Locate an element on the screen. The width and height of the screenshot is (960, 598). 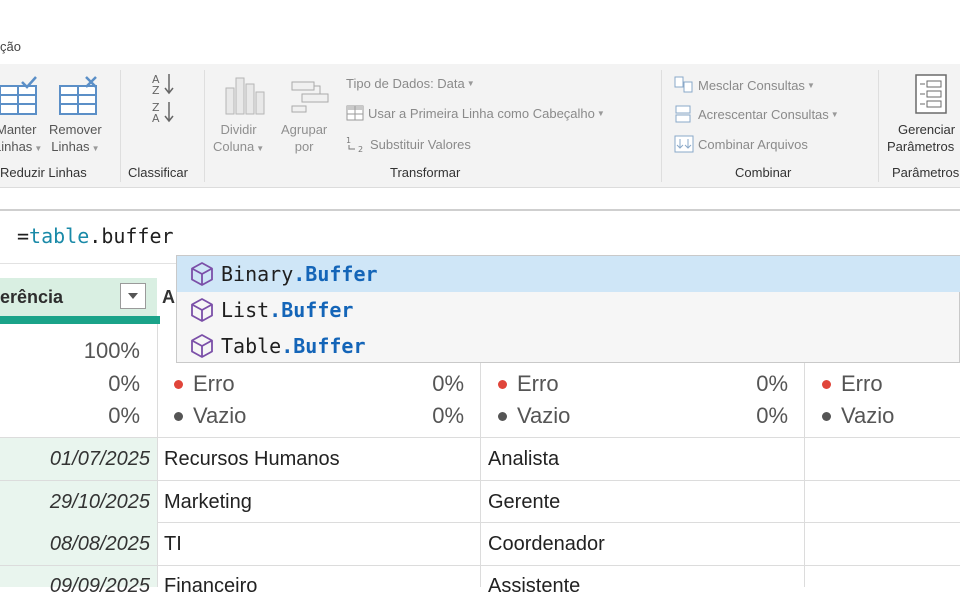
formula-namespace: table is located at coordinates (59, 236).